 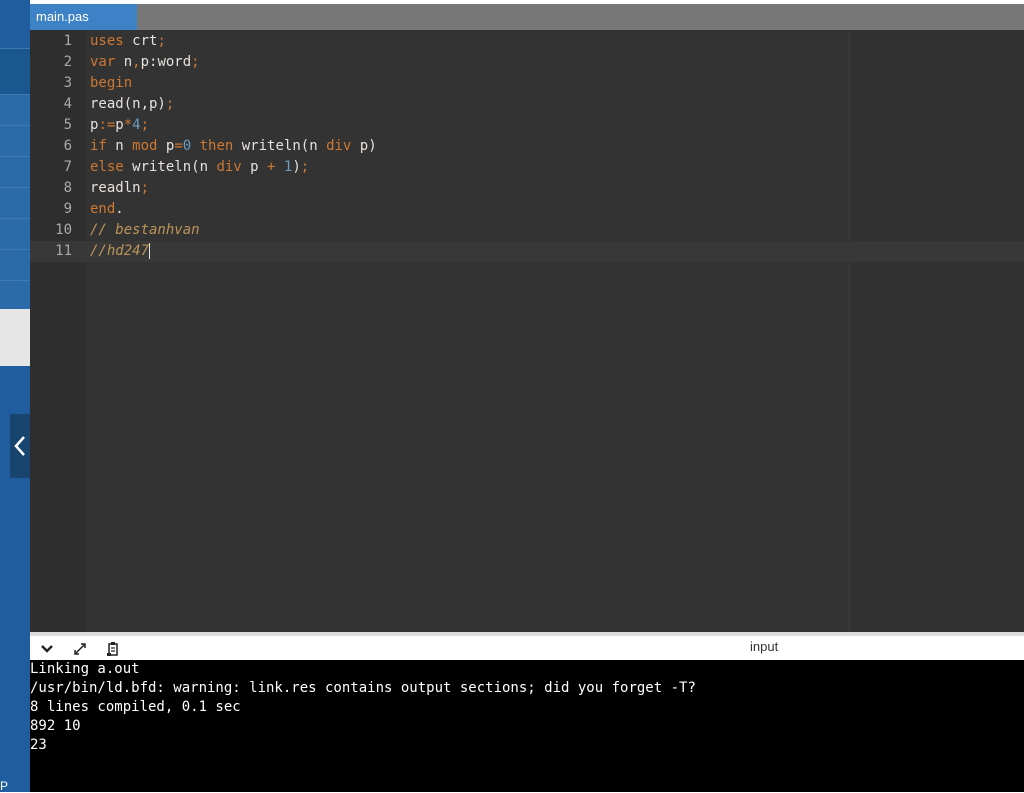 What do you see at coordinates (67, 188) in the screenshot?
I see `line-number: 8` at bounding box center [67, 188].